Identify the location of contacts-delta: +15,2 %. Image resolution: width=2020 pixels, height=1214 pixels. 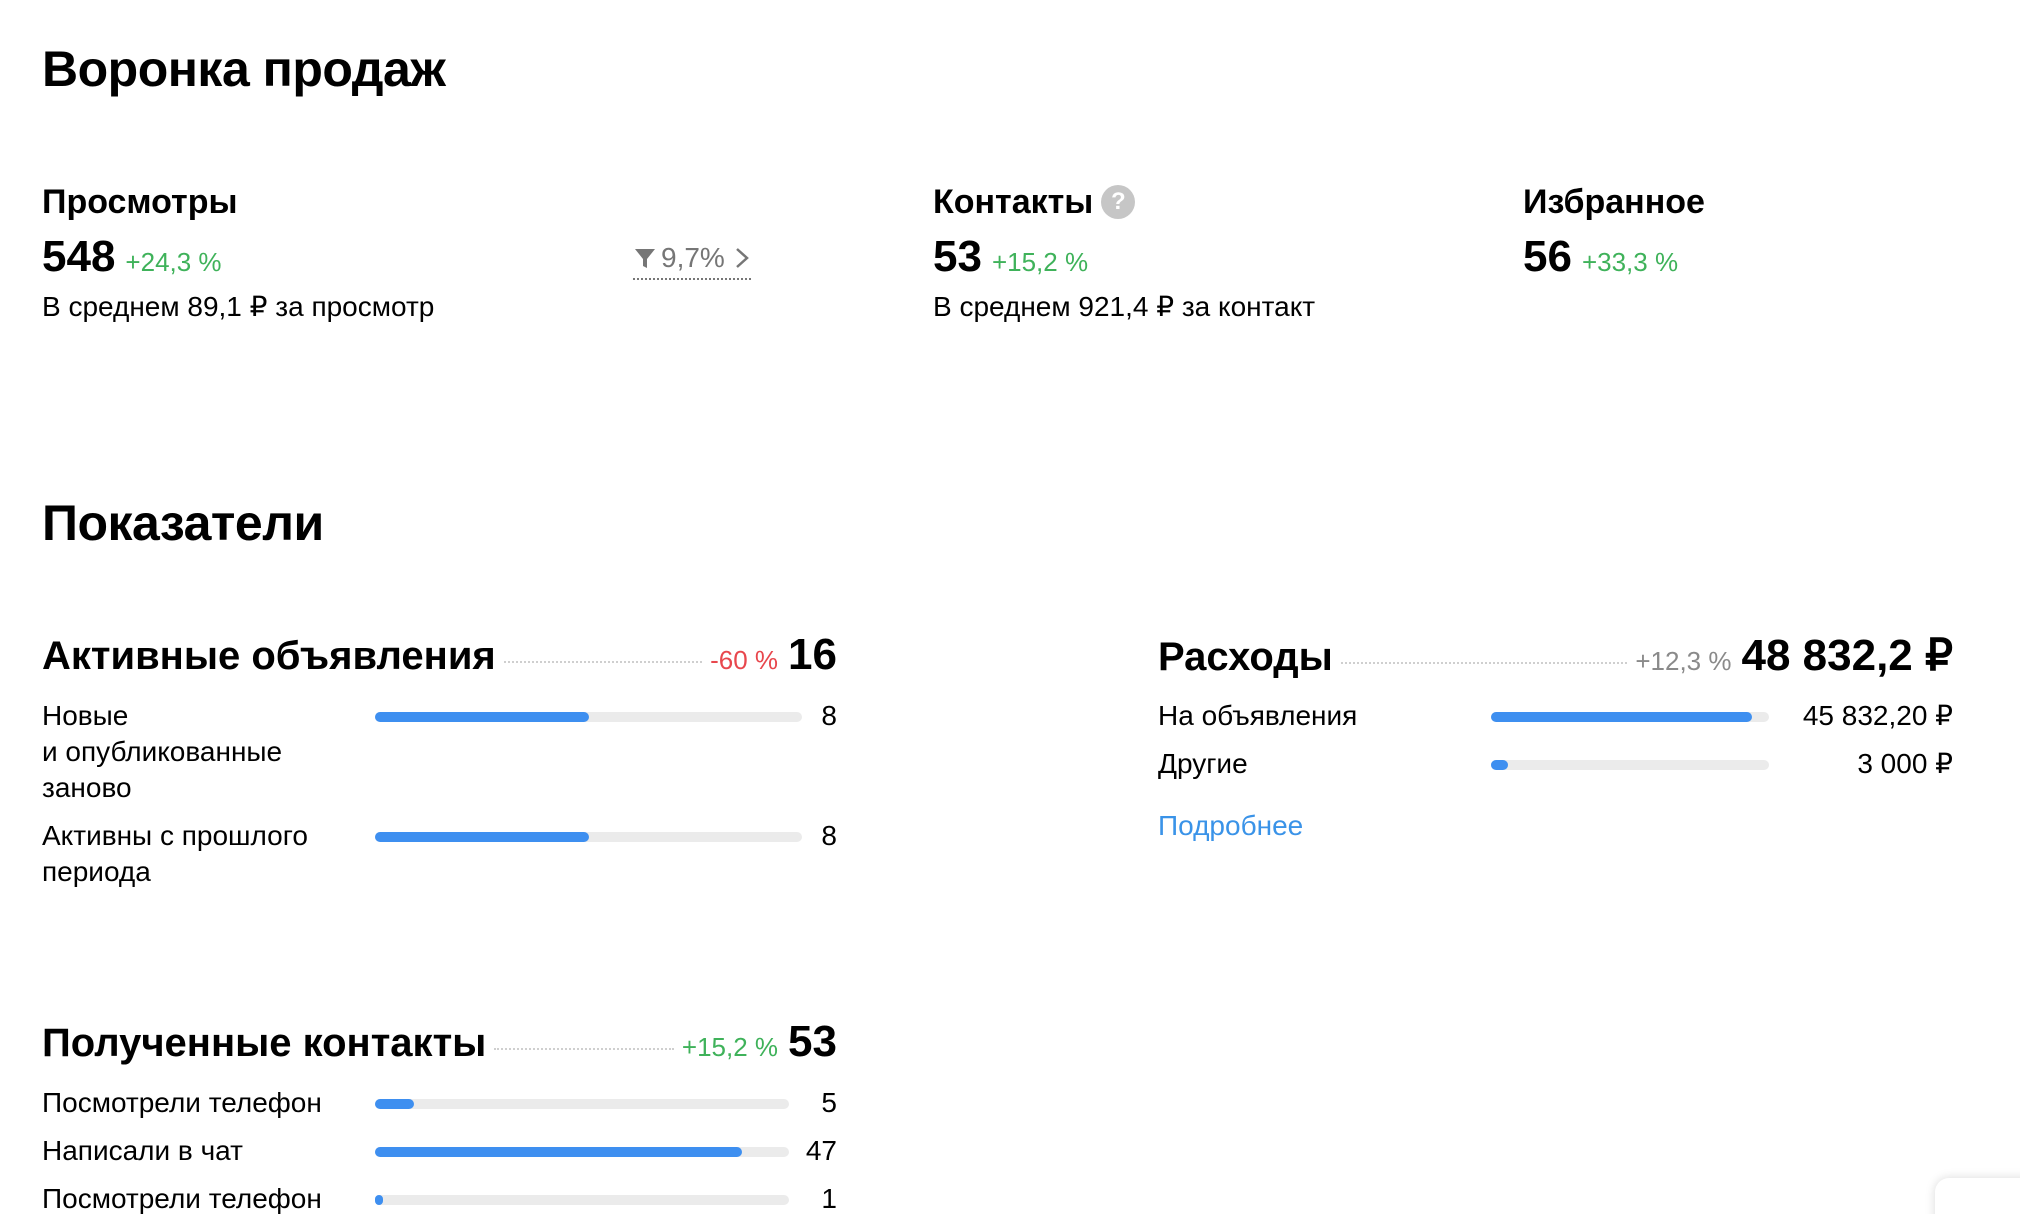
(1040, 262).